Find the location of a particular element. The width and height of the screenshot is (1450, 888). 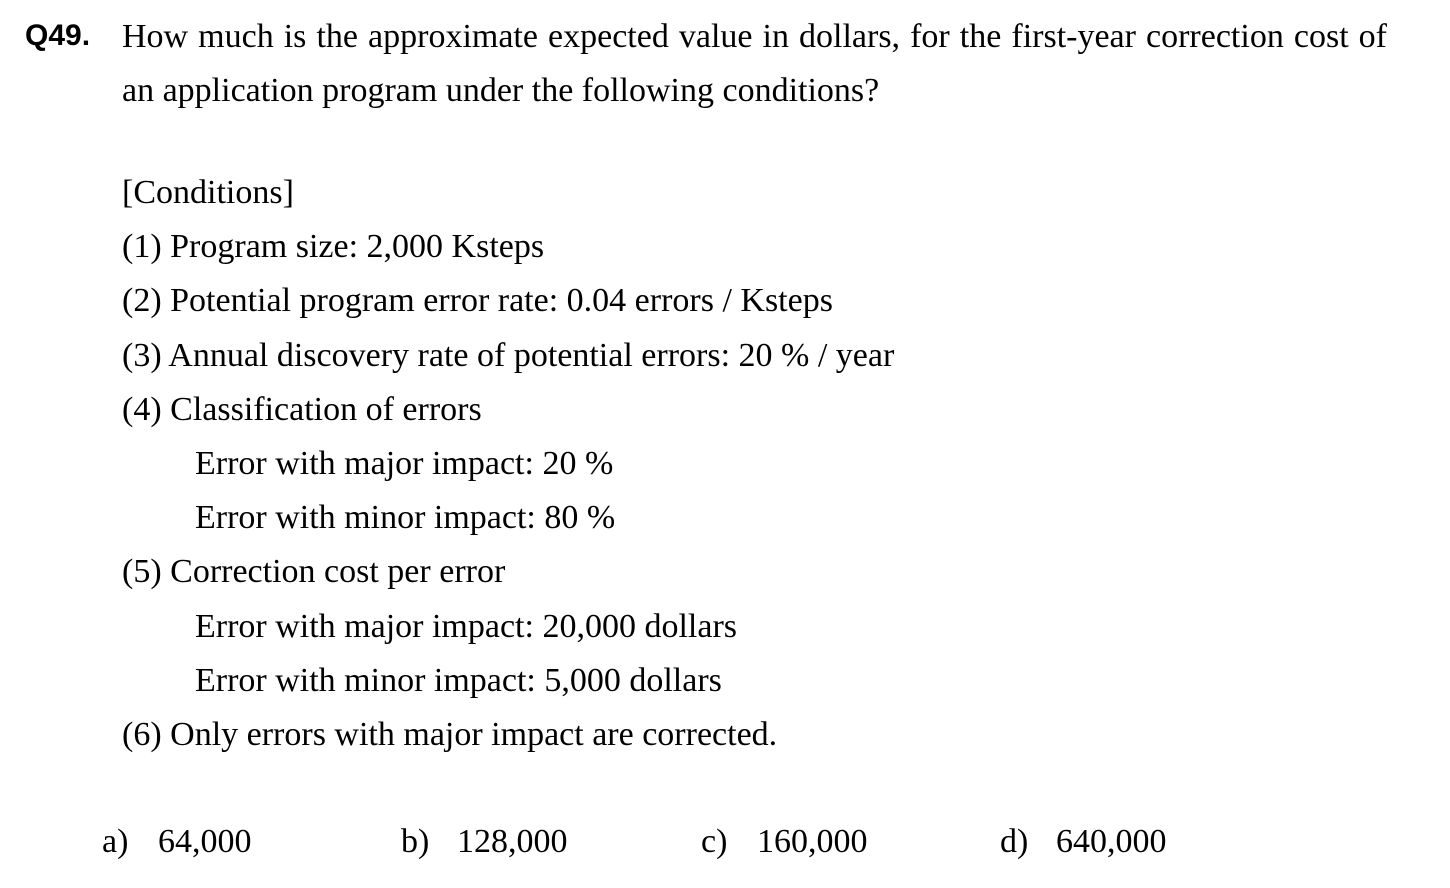

condition-correction-cost: (5) Correction cost per error is located at coordinates (314, 572).